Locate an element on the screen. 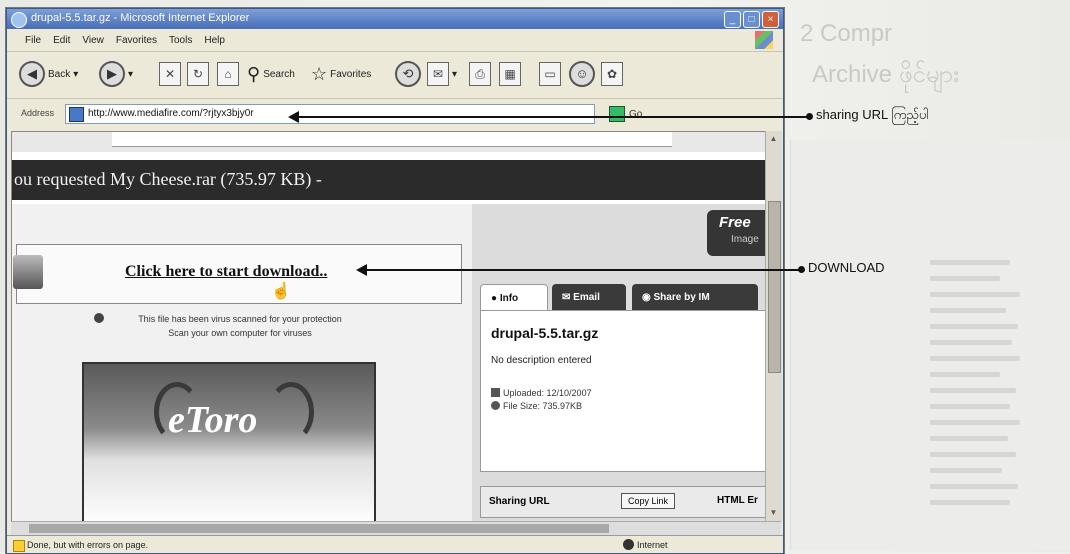  back-button: ◀ Back ▾ is located at coordinates (48, 74).